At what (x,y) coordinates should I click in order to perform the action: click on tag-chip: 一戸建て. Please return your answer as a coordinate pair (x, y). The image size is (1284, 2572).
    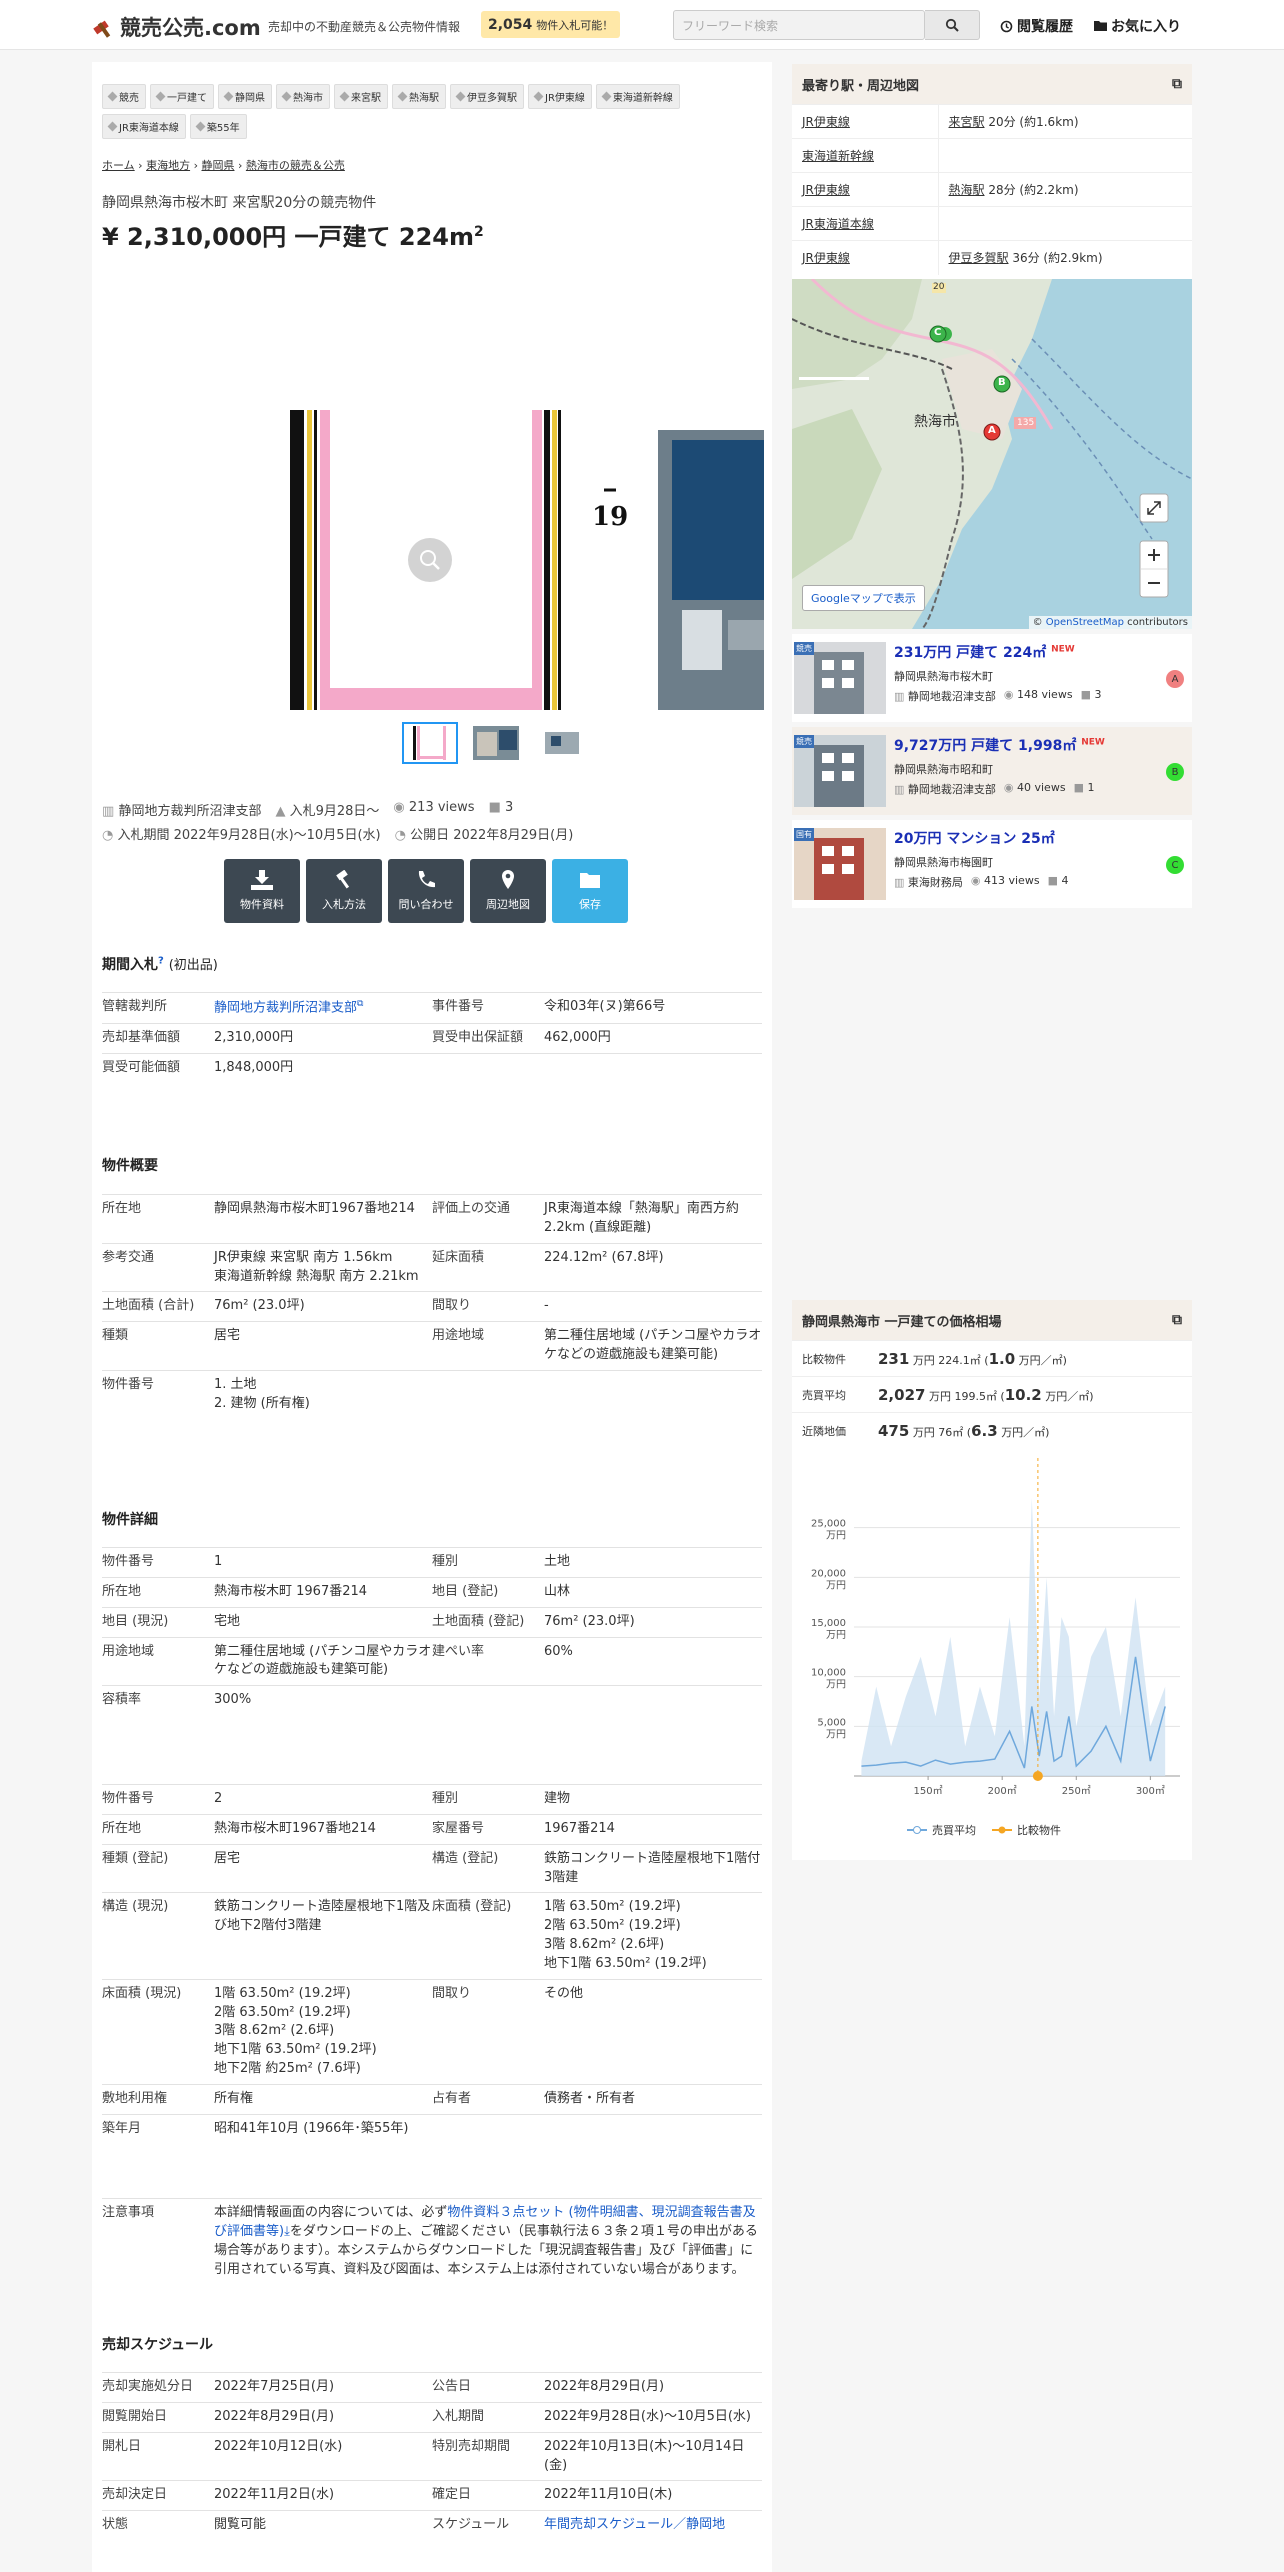
    Looking at the image, I should click on (182, 96).